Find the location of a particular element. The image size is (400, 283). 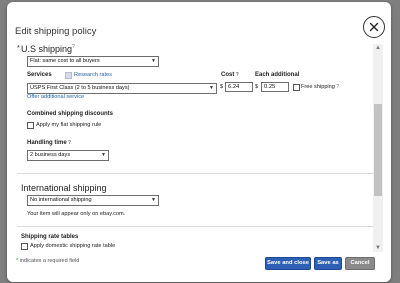

research-rates-link: Research rates is located at coordinates (93, 75).